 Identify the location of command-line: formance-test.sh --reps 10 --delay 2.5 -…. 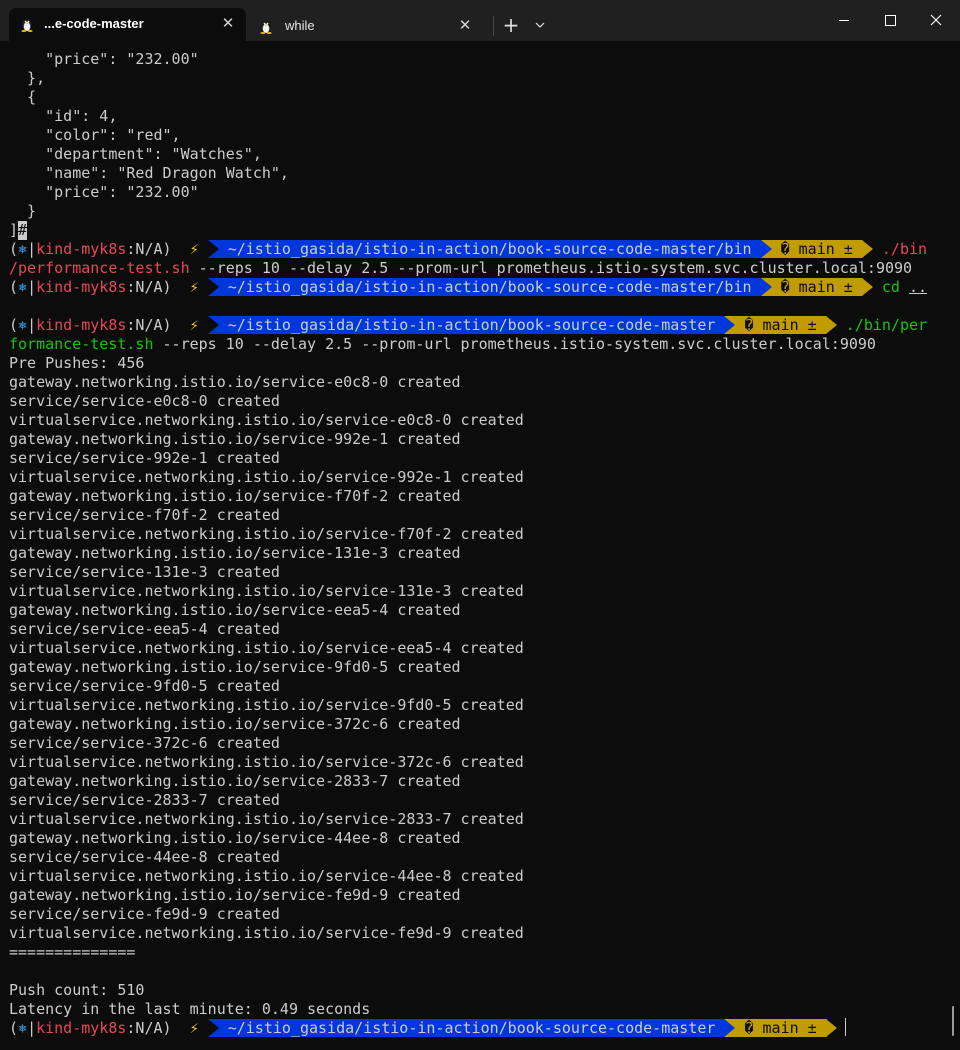
(442, 344).